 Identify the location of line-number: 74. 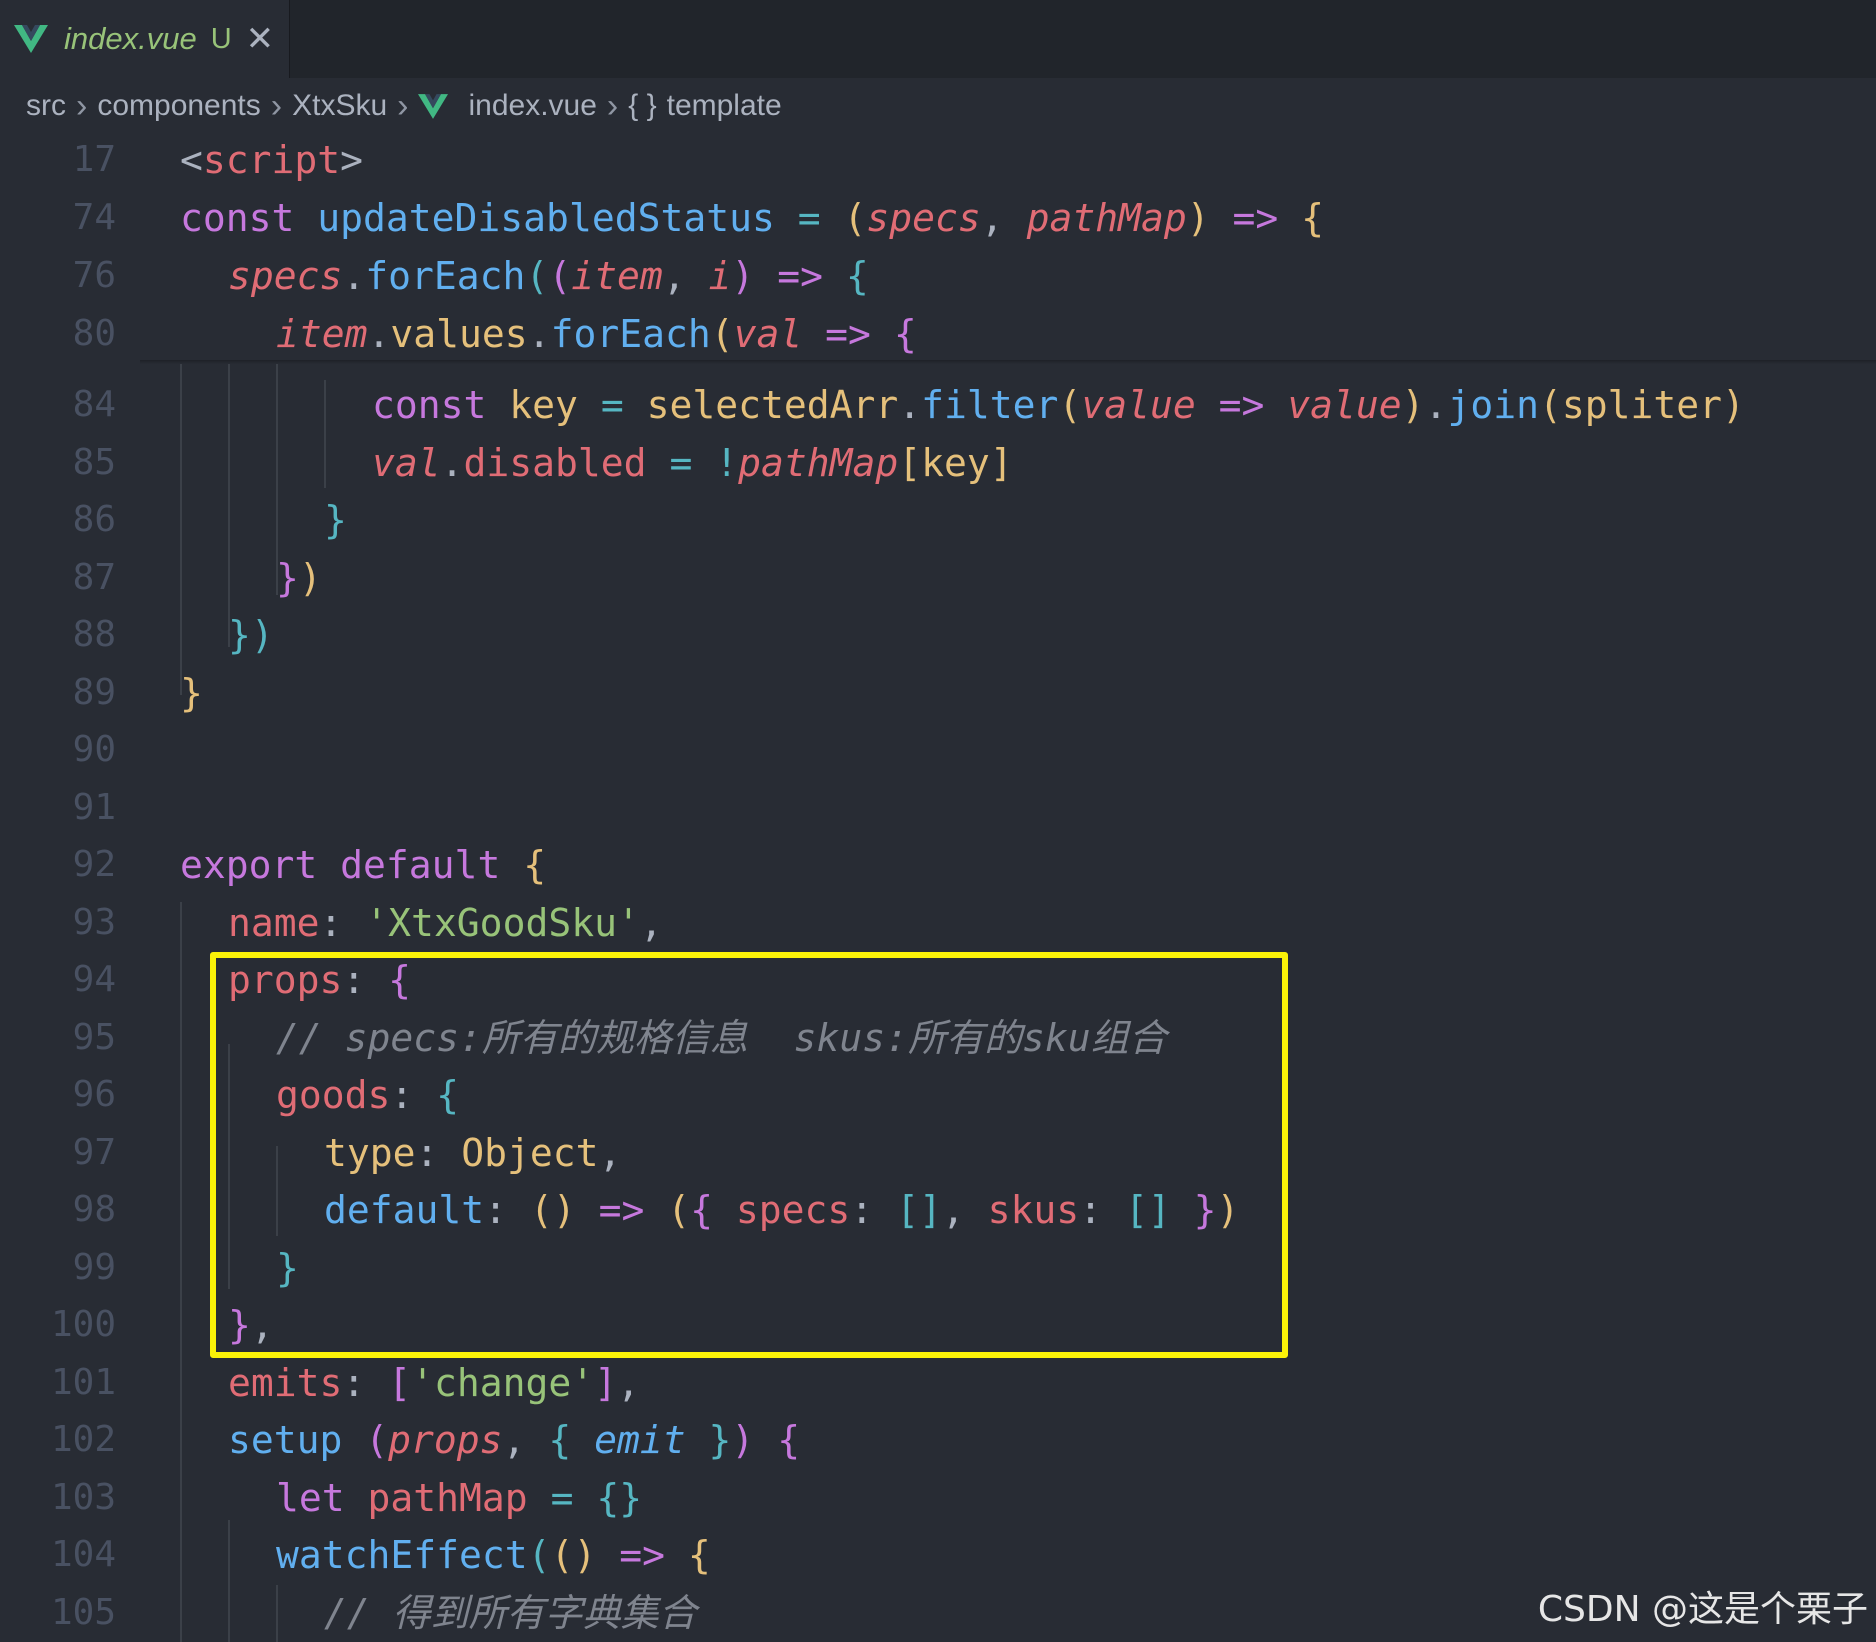
(94, 217).